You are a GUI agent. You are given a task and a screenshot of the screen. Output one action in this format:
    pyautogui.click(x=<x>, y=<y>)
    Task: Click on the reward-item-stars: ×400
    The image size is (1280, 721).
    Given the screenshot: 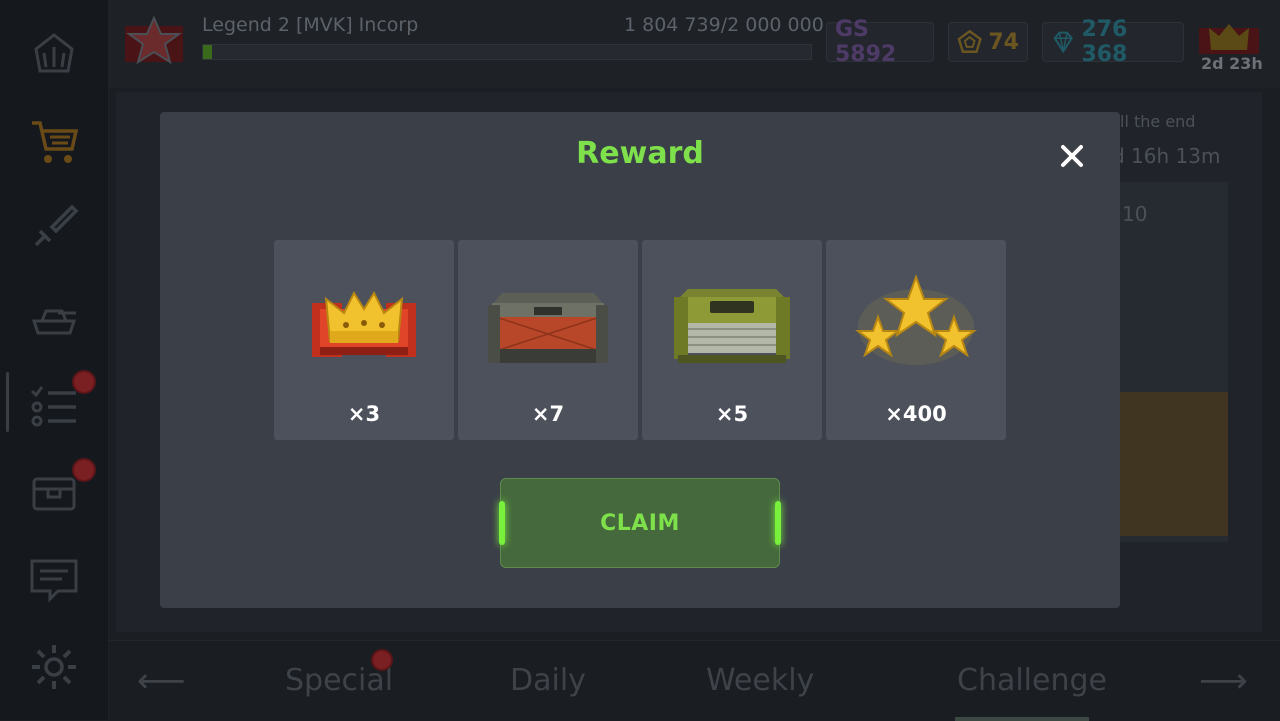 What is the action you would take?
    pyautogui.click(x=916, y=340)
    